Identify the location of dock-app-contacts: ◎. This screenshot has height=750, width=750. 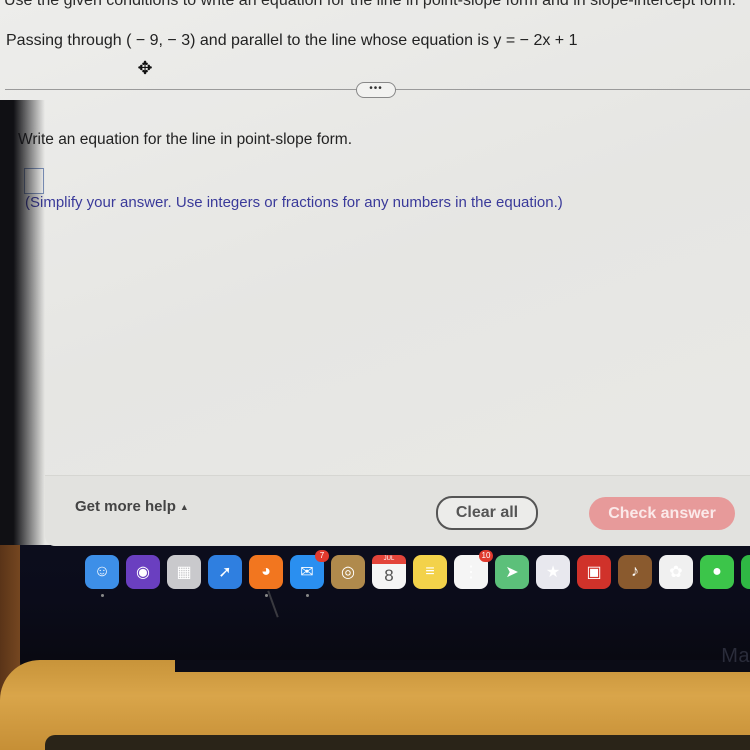
(348, 572).